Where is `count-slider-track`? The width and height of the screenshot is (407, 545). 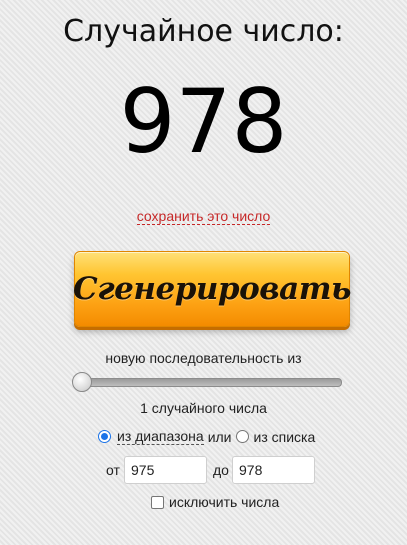
count-slider-track is located at coordinates (208, 382).